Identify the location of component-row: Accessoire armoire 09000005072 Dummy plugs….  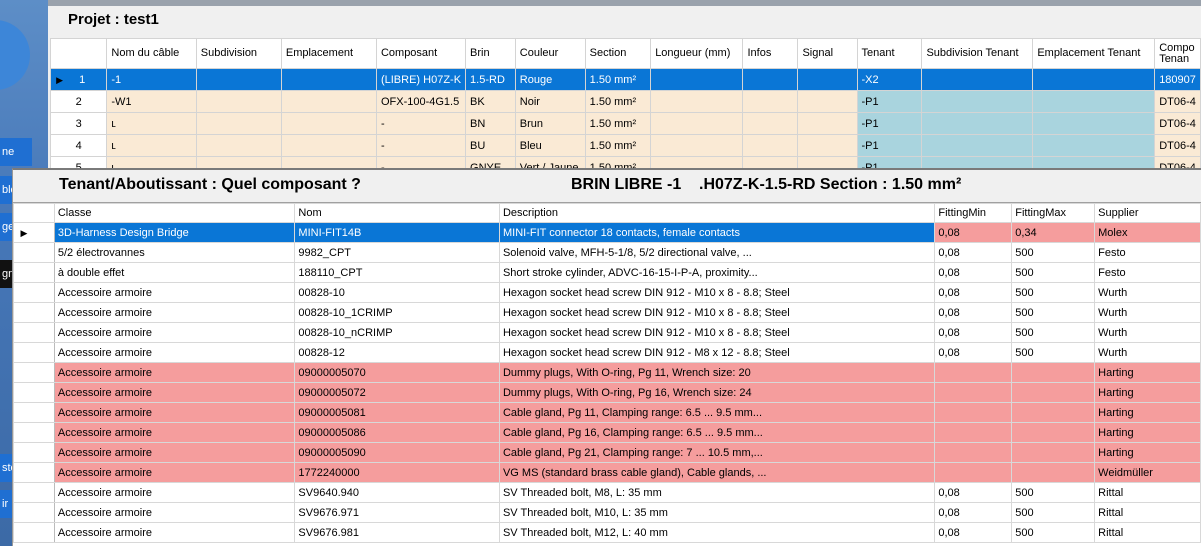
(607, 392).